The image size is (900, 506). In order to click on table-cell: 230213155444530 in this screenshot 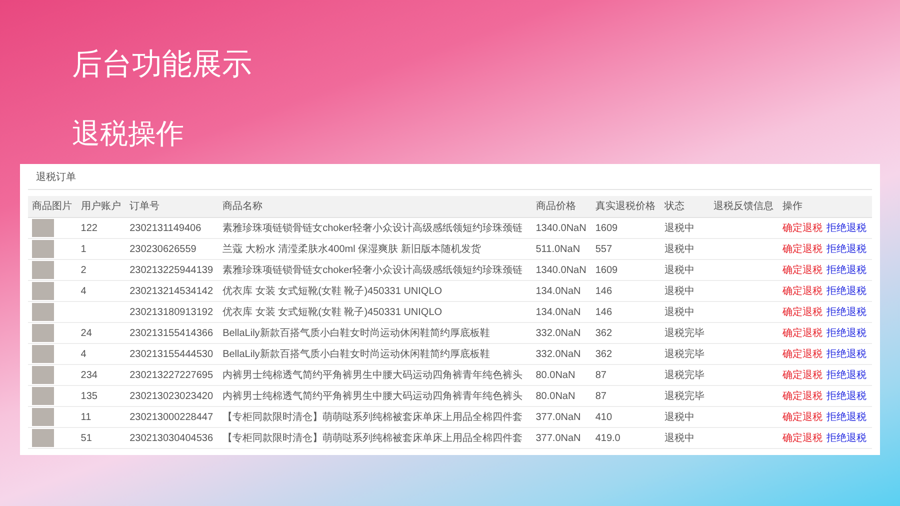, I will do `click(172, 354)`.